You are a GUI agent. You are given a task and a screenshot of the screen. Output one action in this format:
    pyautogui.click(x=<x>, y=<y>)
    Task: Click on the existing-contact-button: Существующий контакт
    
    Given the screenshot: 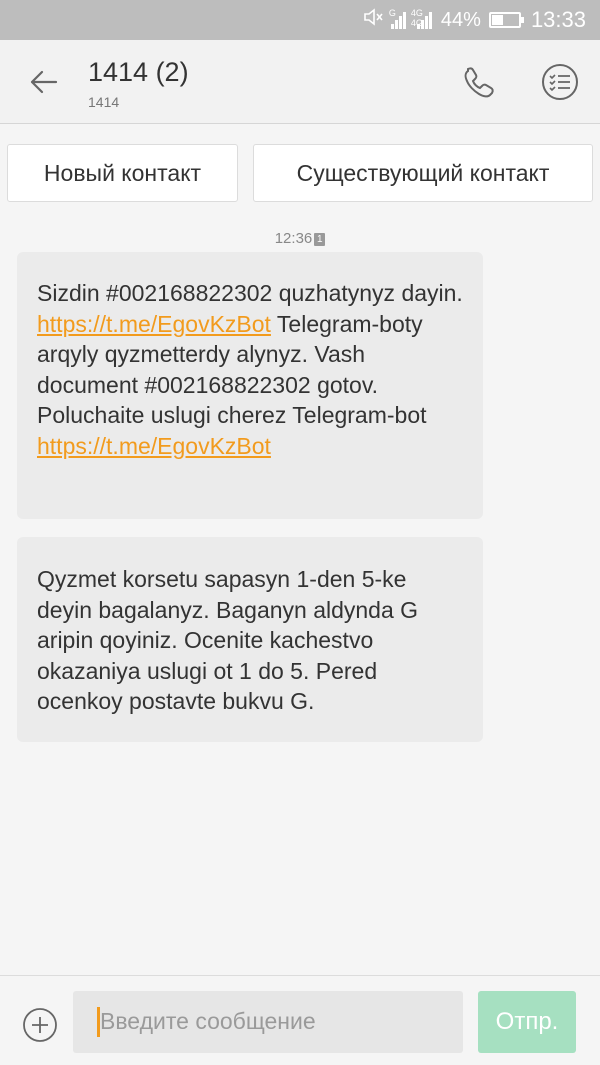 What is the action you would take?
    pyautogui.click(x=423, y=173)
    